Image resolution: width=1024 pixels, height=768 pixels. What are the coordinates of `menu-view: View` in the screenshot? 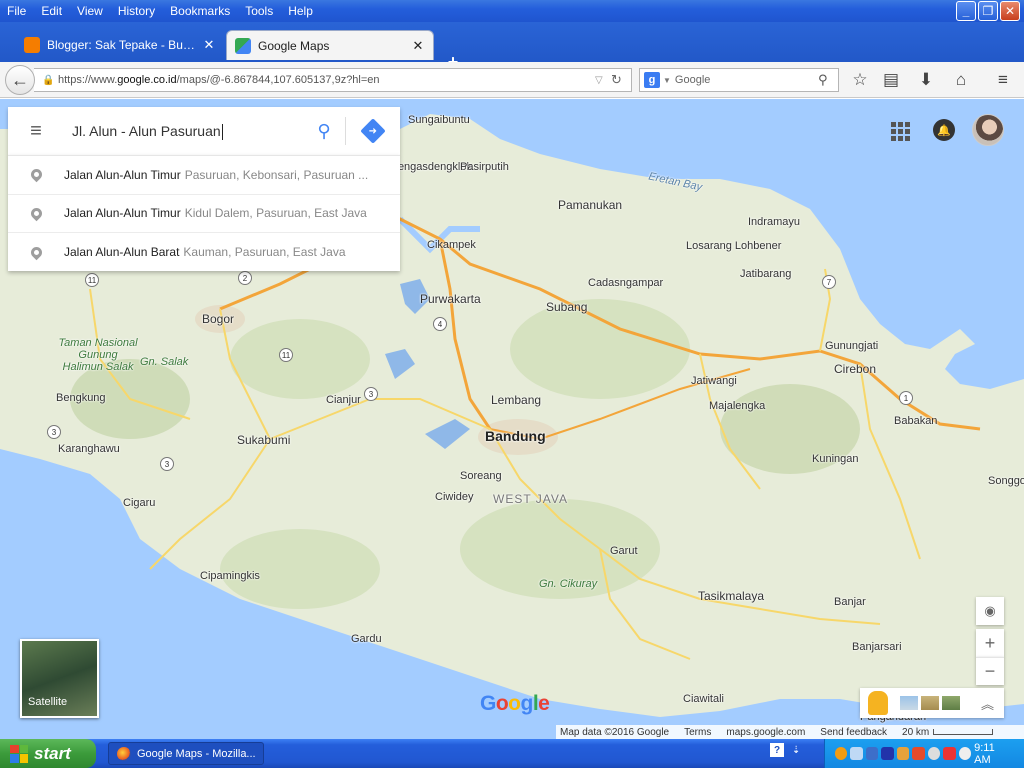 It's located at (90, 11).